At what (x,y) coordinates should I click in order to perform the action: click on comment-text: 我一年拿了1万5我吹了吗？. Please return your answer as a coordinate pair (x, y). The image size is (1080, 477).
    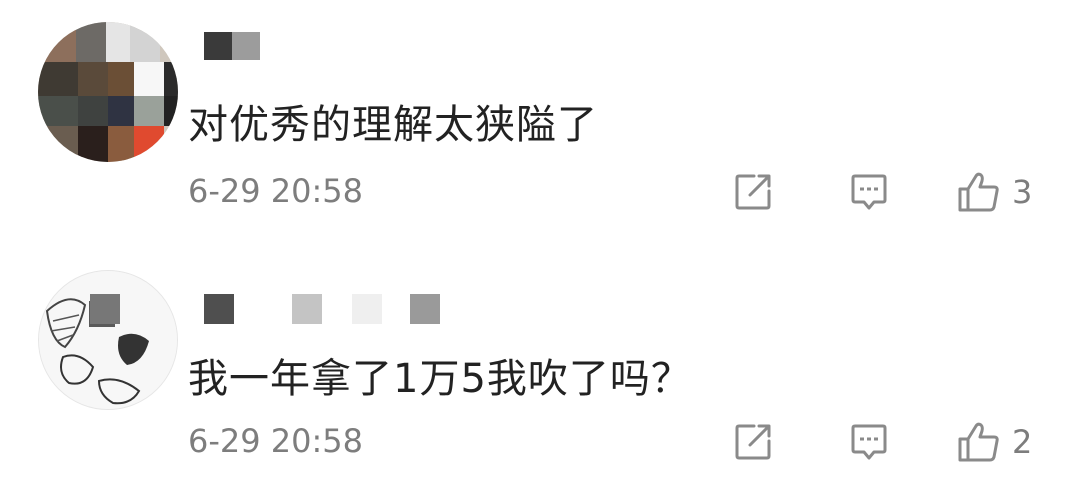
    Looking at the image, I should click on (440, 379).